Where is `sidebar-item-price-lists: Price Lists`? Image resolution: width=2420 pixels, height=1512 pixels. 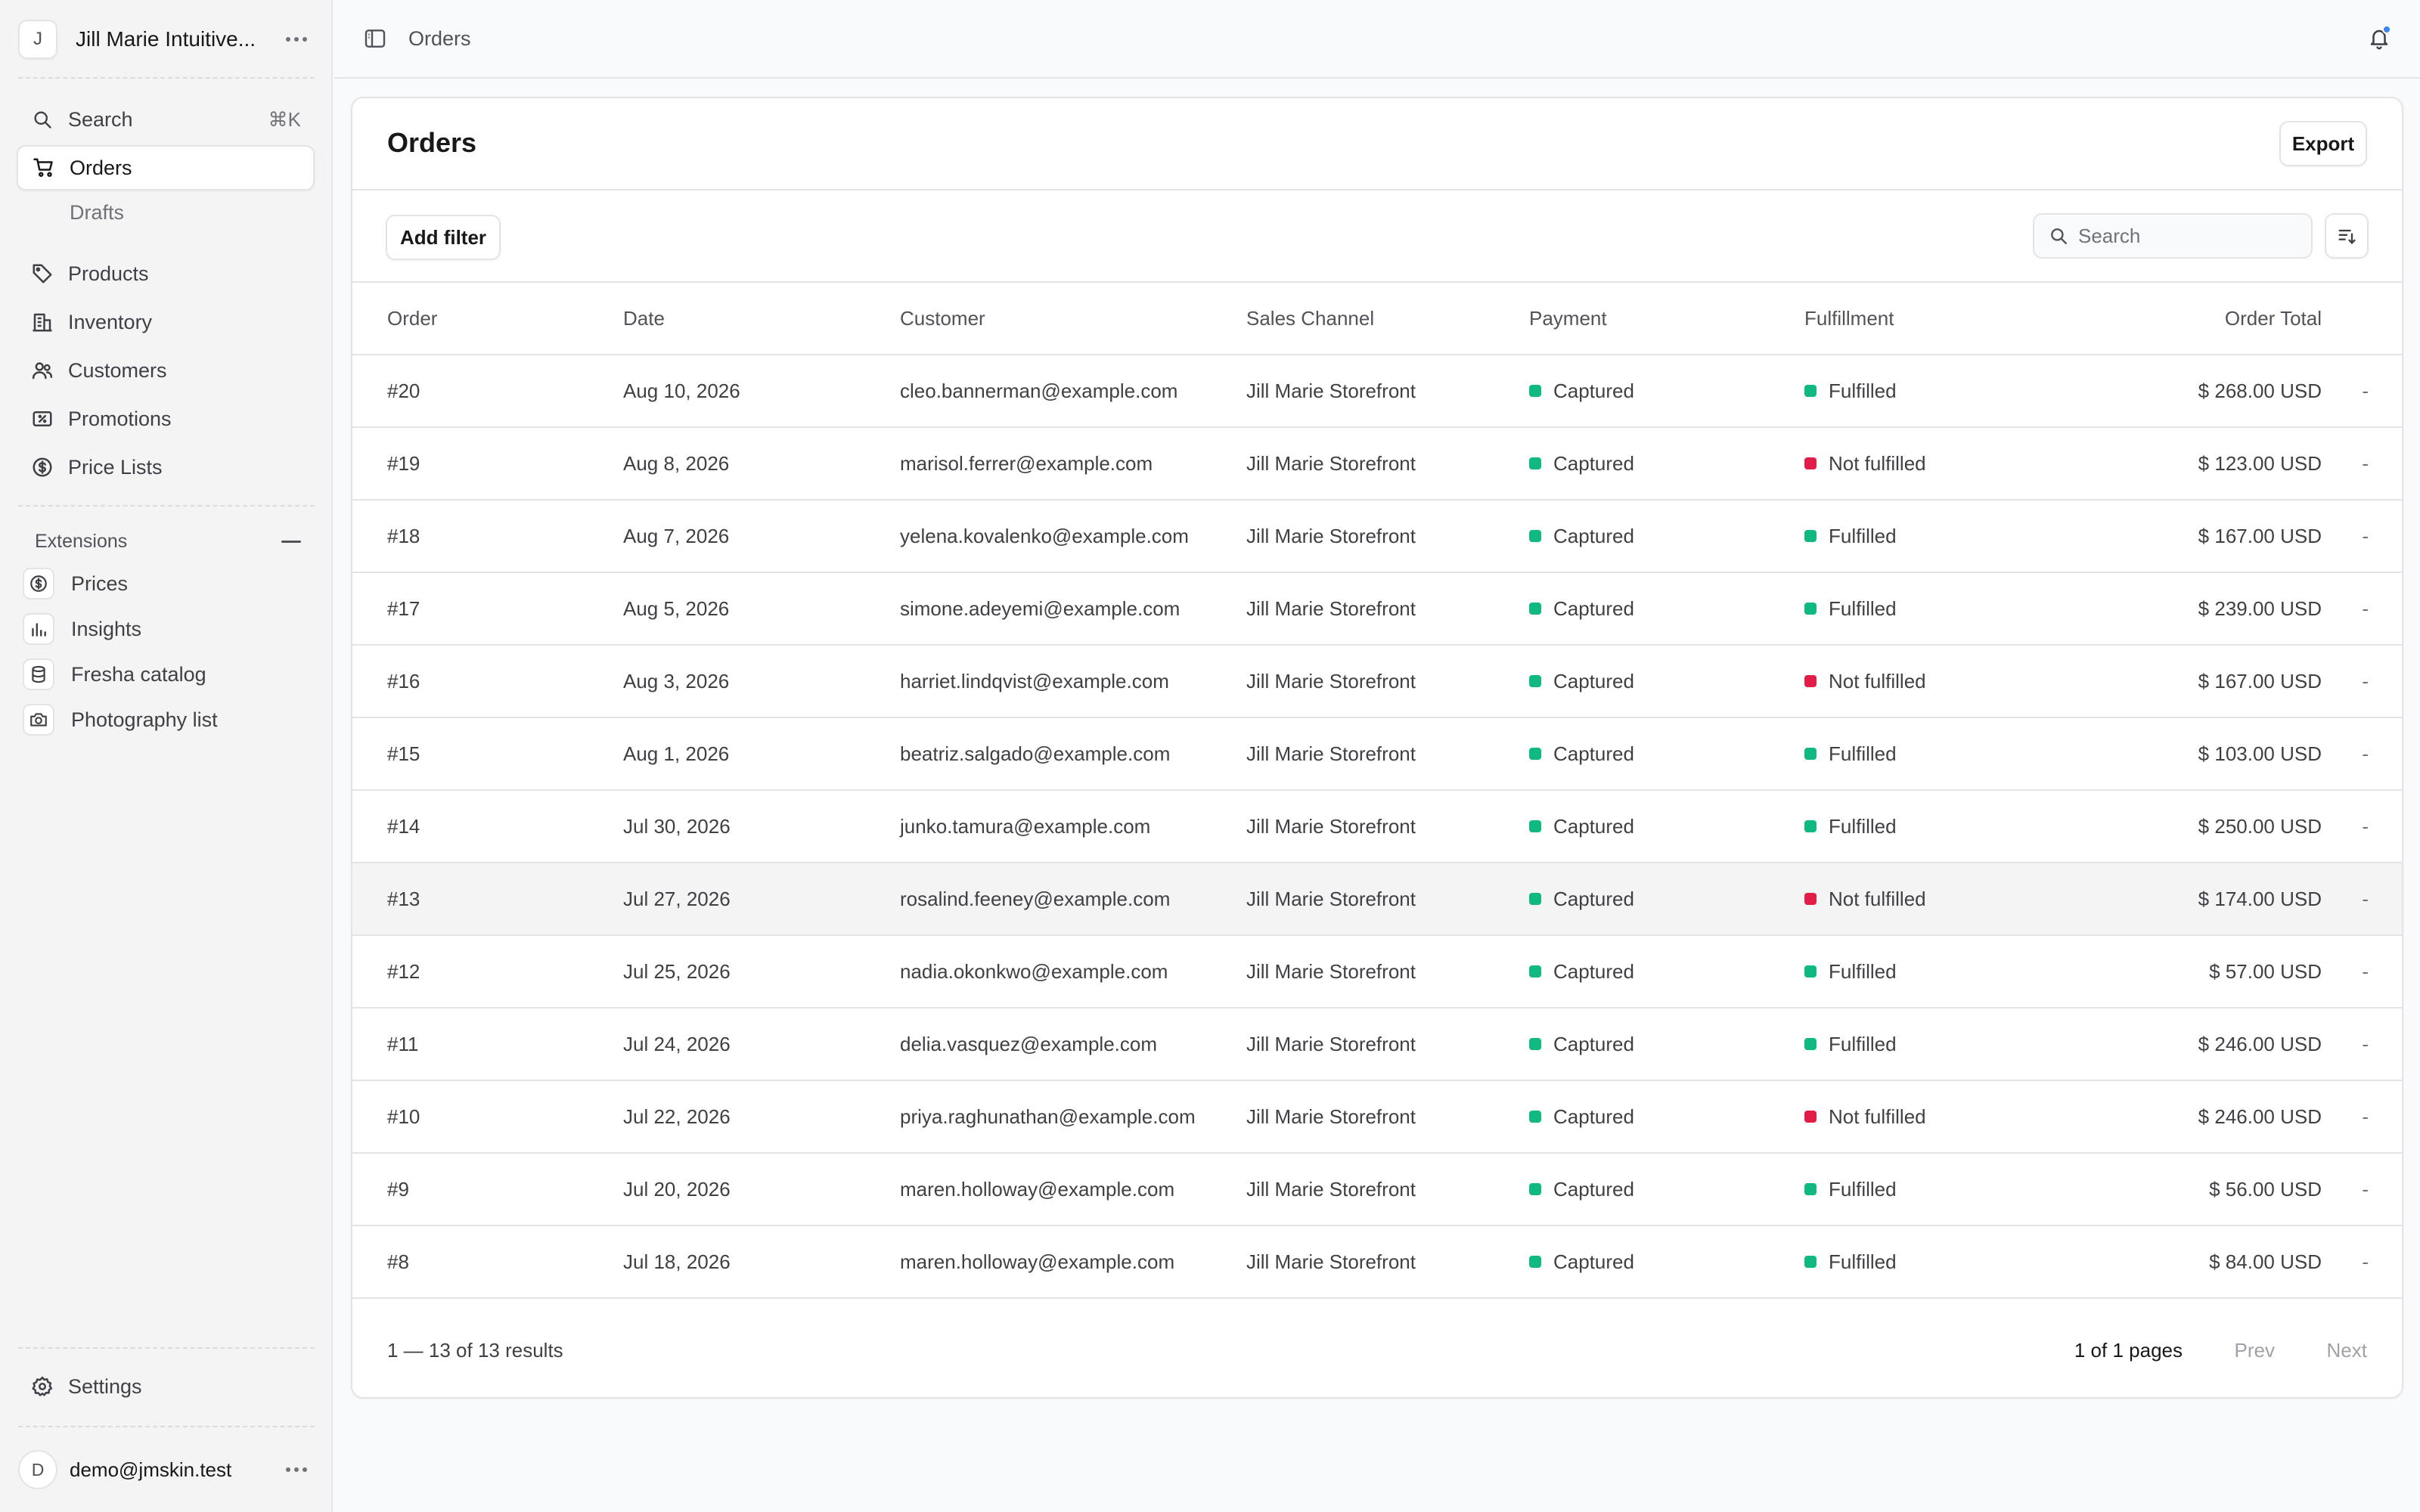
sidebar-item-price-lists: Price Lists is located at coordinates (166, 468).